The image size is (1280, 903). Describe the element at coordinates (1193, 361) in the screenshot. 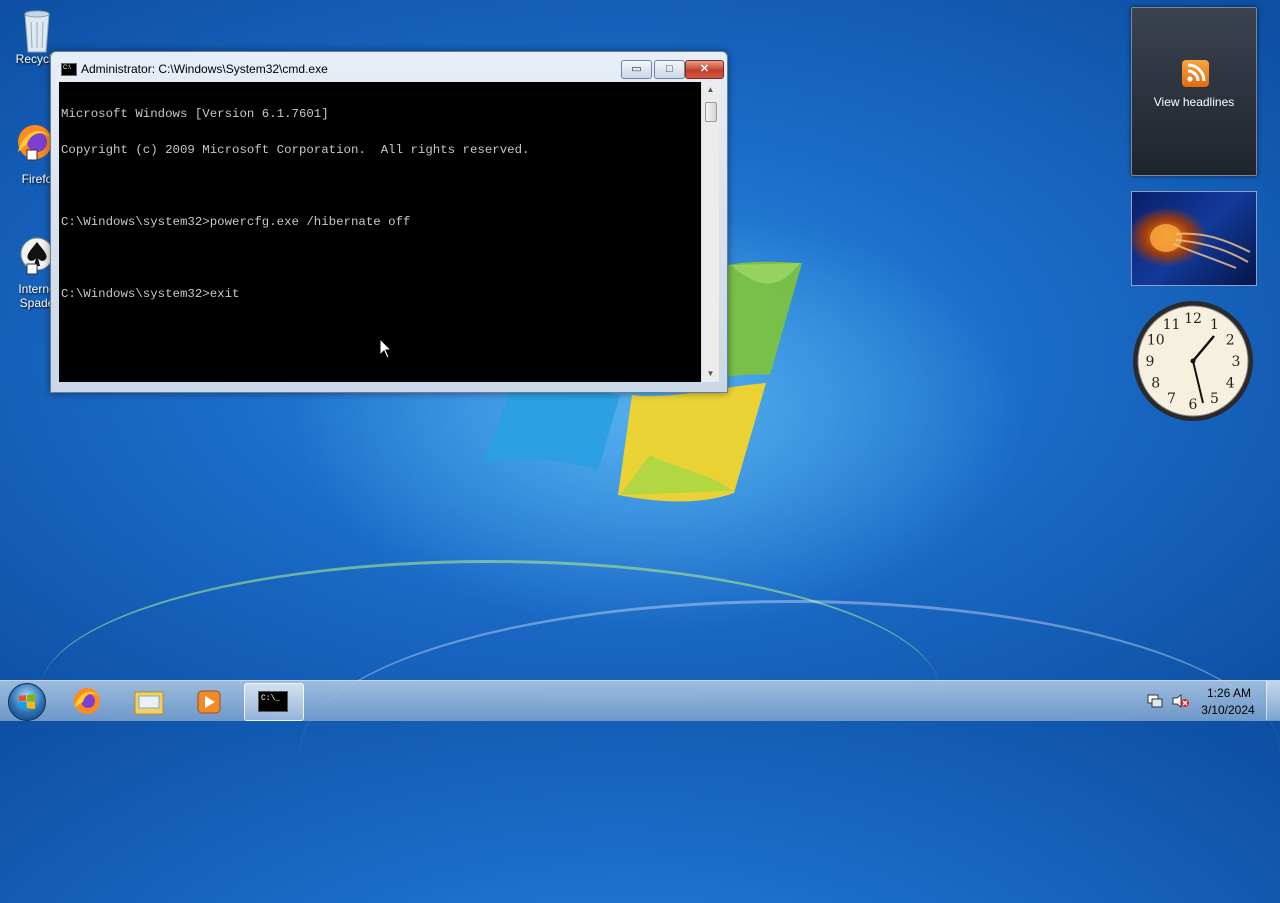

I see `clock-gadget: 12 1 2 3 4 5 6 7 8 9 10 11` at that location.